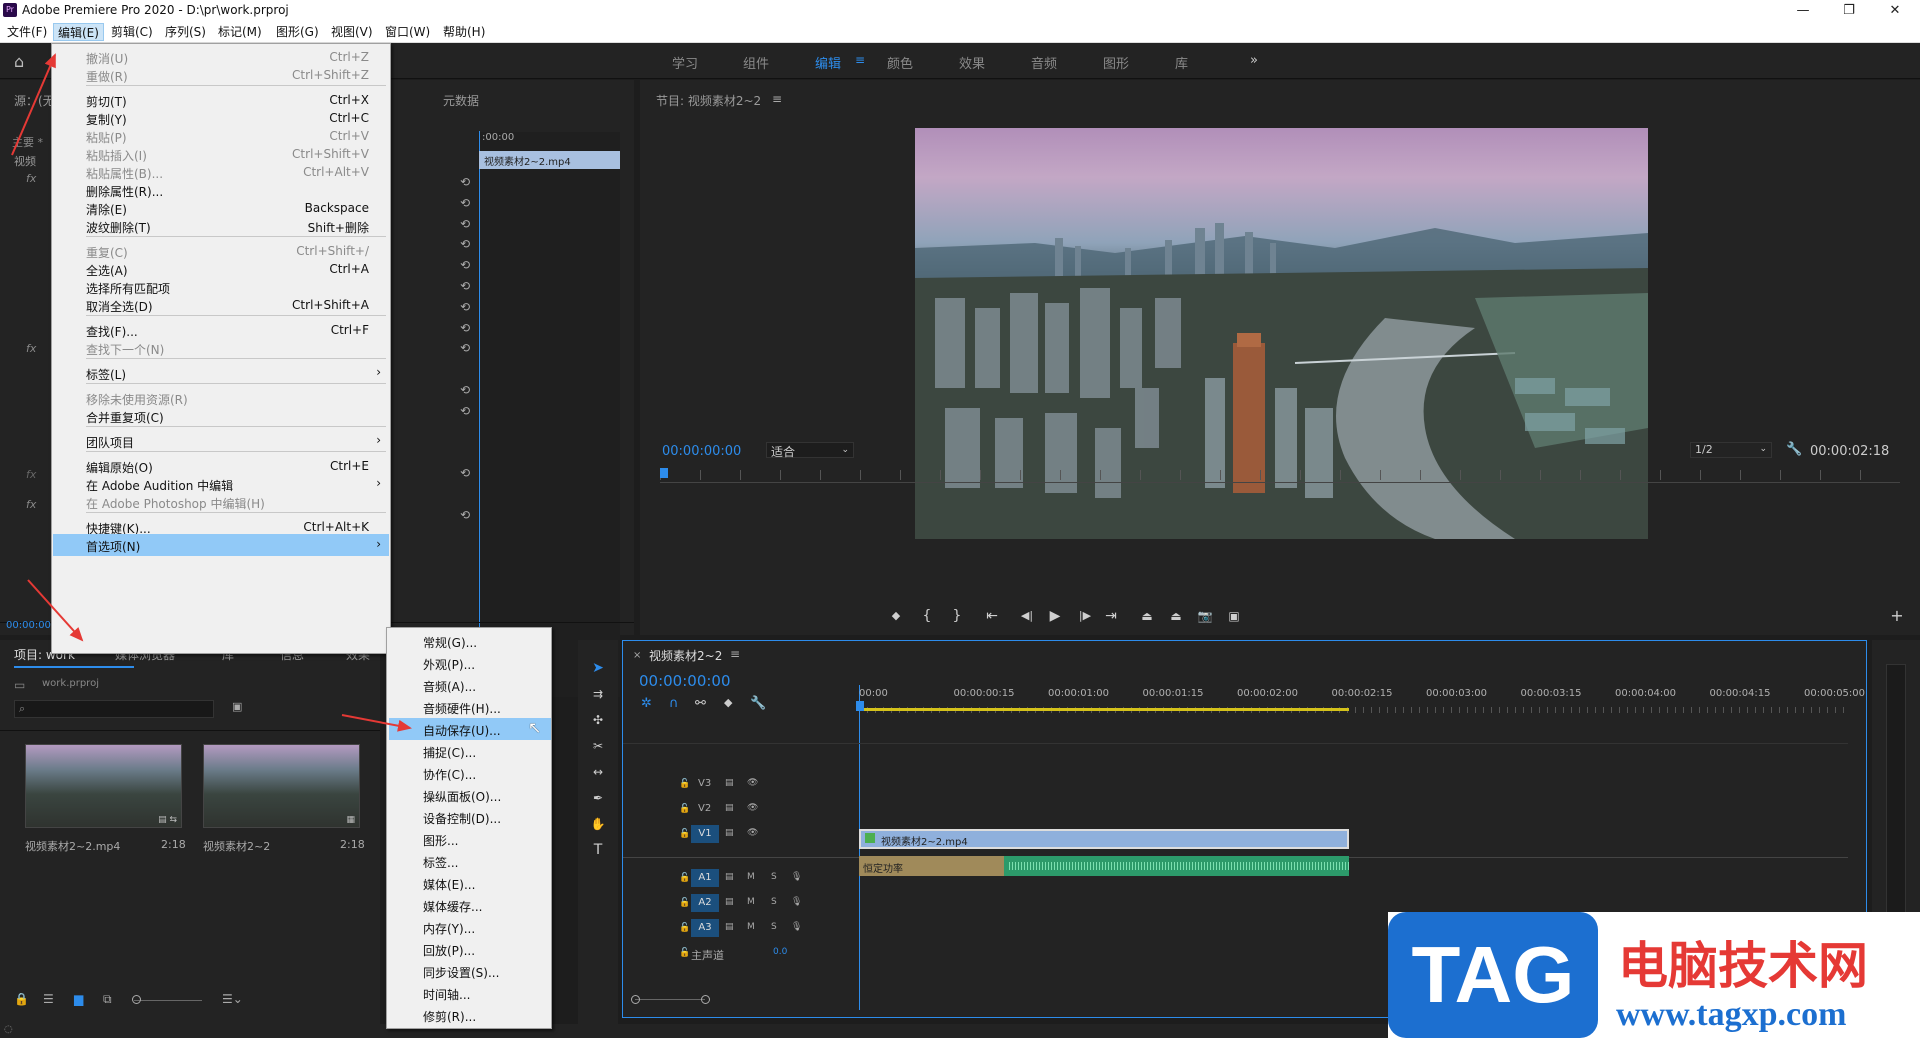 The height and width of the screenshot is (1038, 1920). I want to click on program-timecode: 00:00:00:00, so click(701, 451).